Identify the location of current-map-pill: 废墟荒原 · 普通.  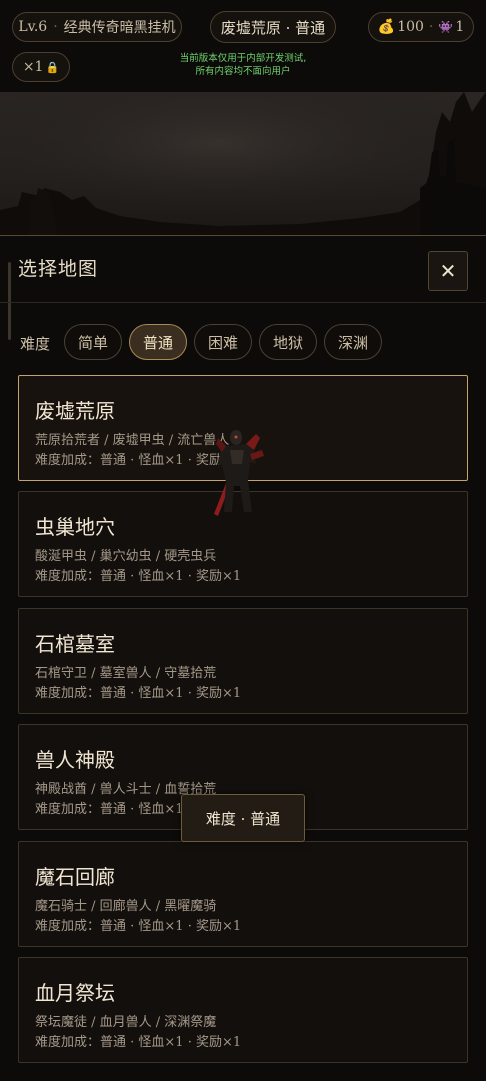
(273, 27).